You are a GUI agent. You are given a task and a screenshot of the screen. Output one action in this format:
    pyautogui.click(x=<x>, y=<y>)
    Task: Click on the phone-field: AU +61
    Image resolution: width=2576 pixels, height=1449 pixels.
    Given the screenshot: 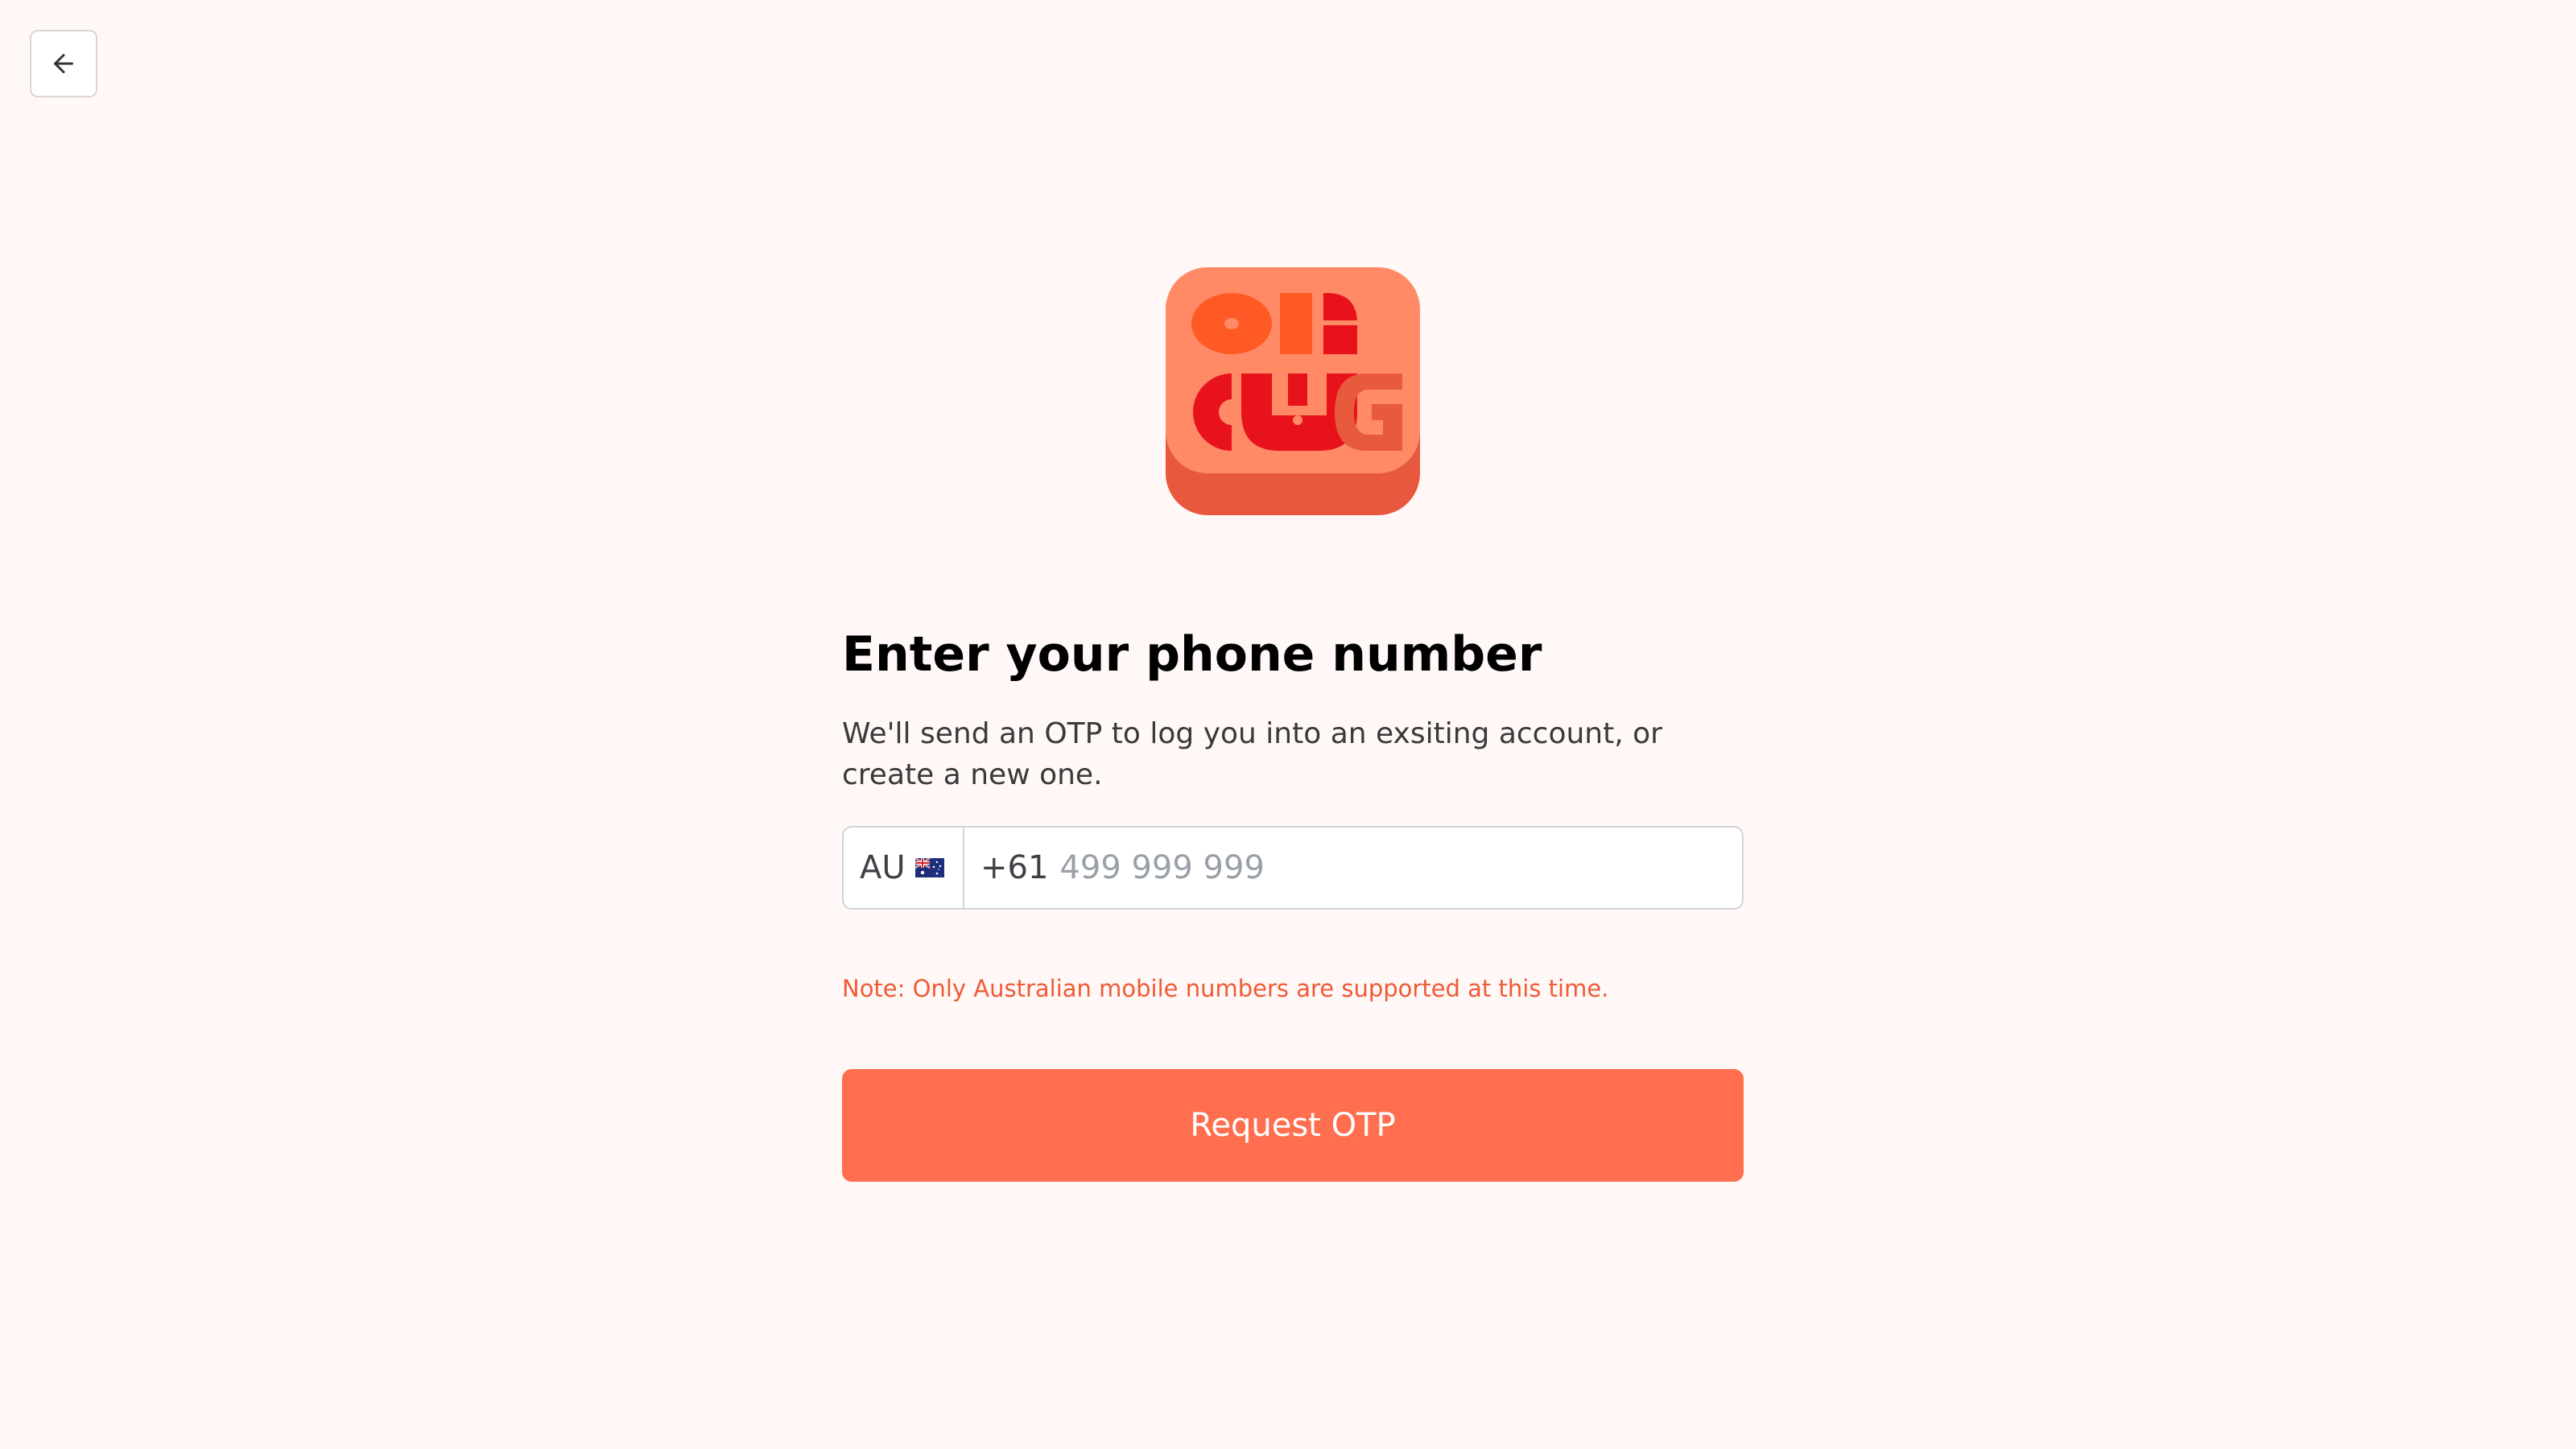 What is the action you would take?
    pyautogui.click(x=1293, y=868)
    